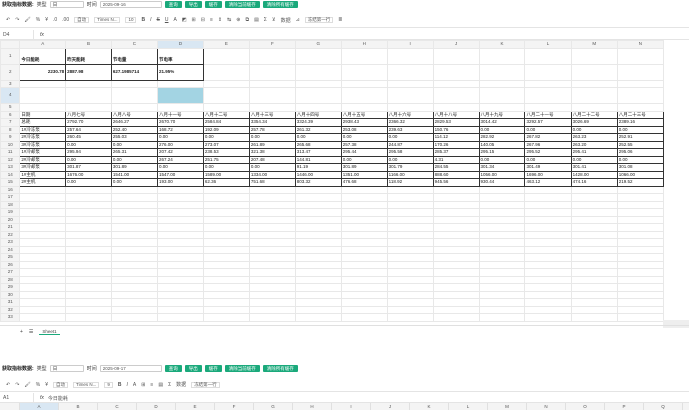 The image size is (689, 416). What do you see at coordinates (10, 279) in the screenshot?
I see `row-header: 28` at bounding box center [10, 279].